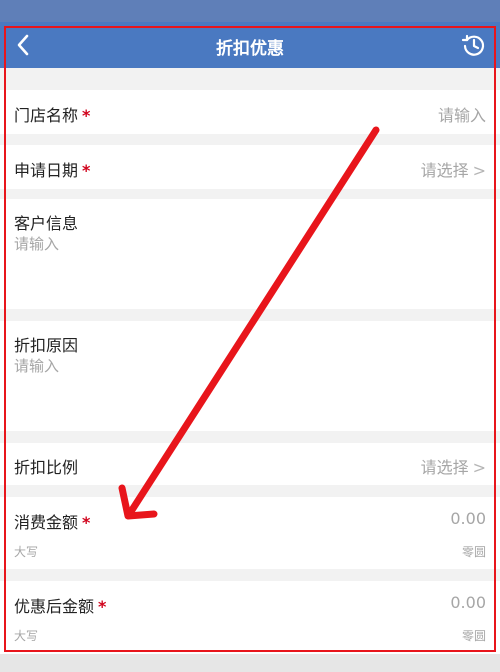 This screenshot has height=672, width=500. Describe the element at coordinates (26, 636) in the screenshot. I see `after-discount-uppercase-label: 大写` at that location.